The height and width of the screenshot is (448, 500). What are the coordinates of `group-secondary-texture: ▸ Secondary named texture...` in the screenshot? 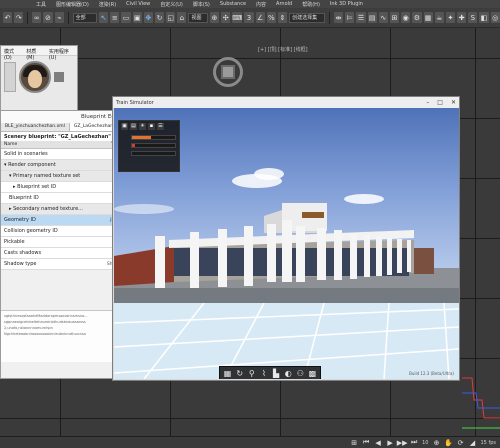 It's located at (62, 209).